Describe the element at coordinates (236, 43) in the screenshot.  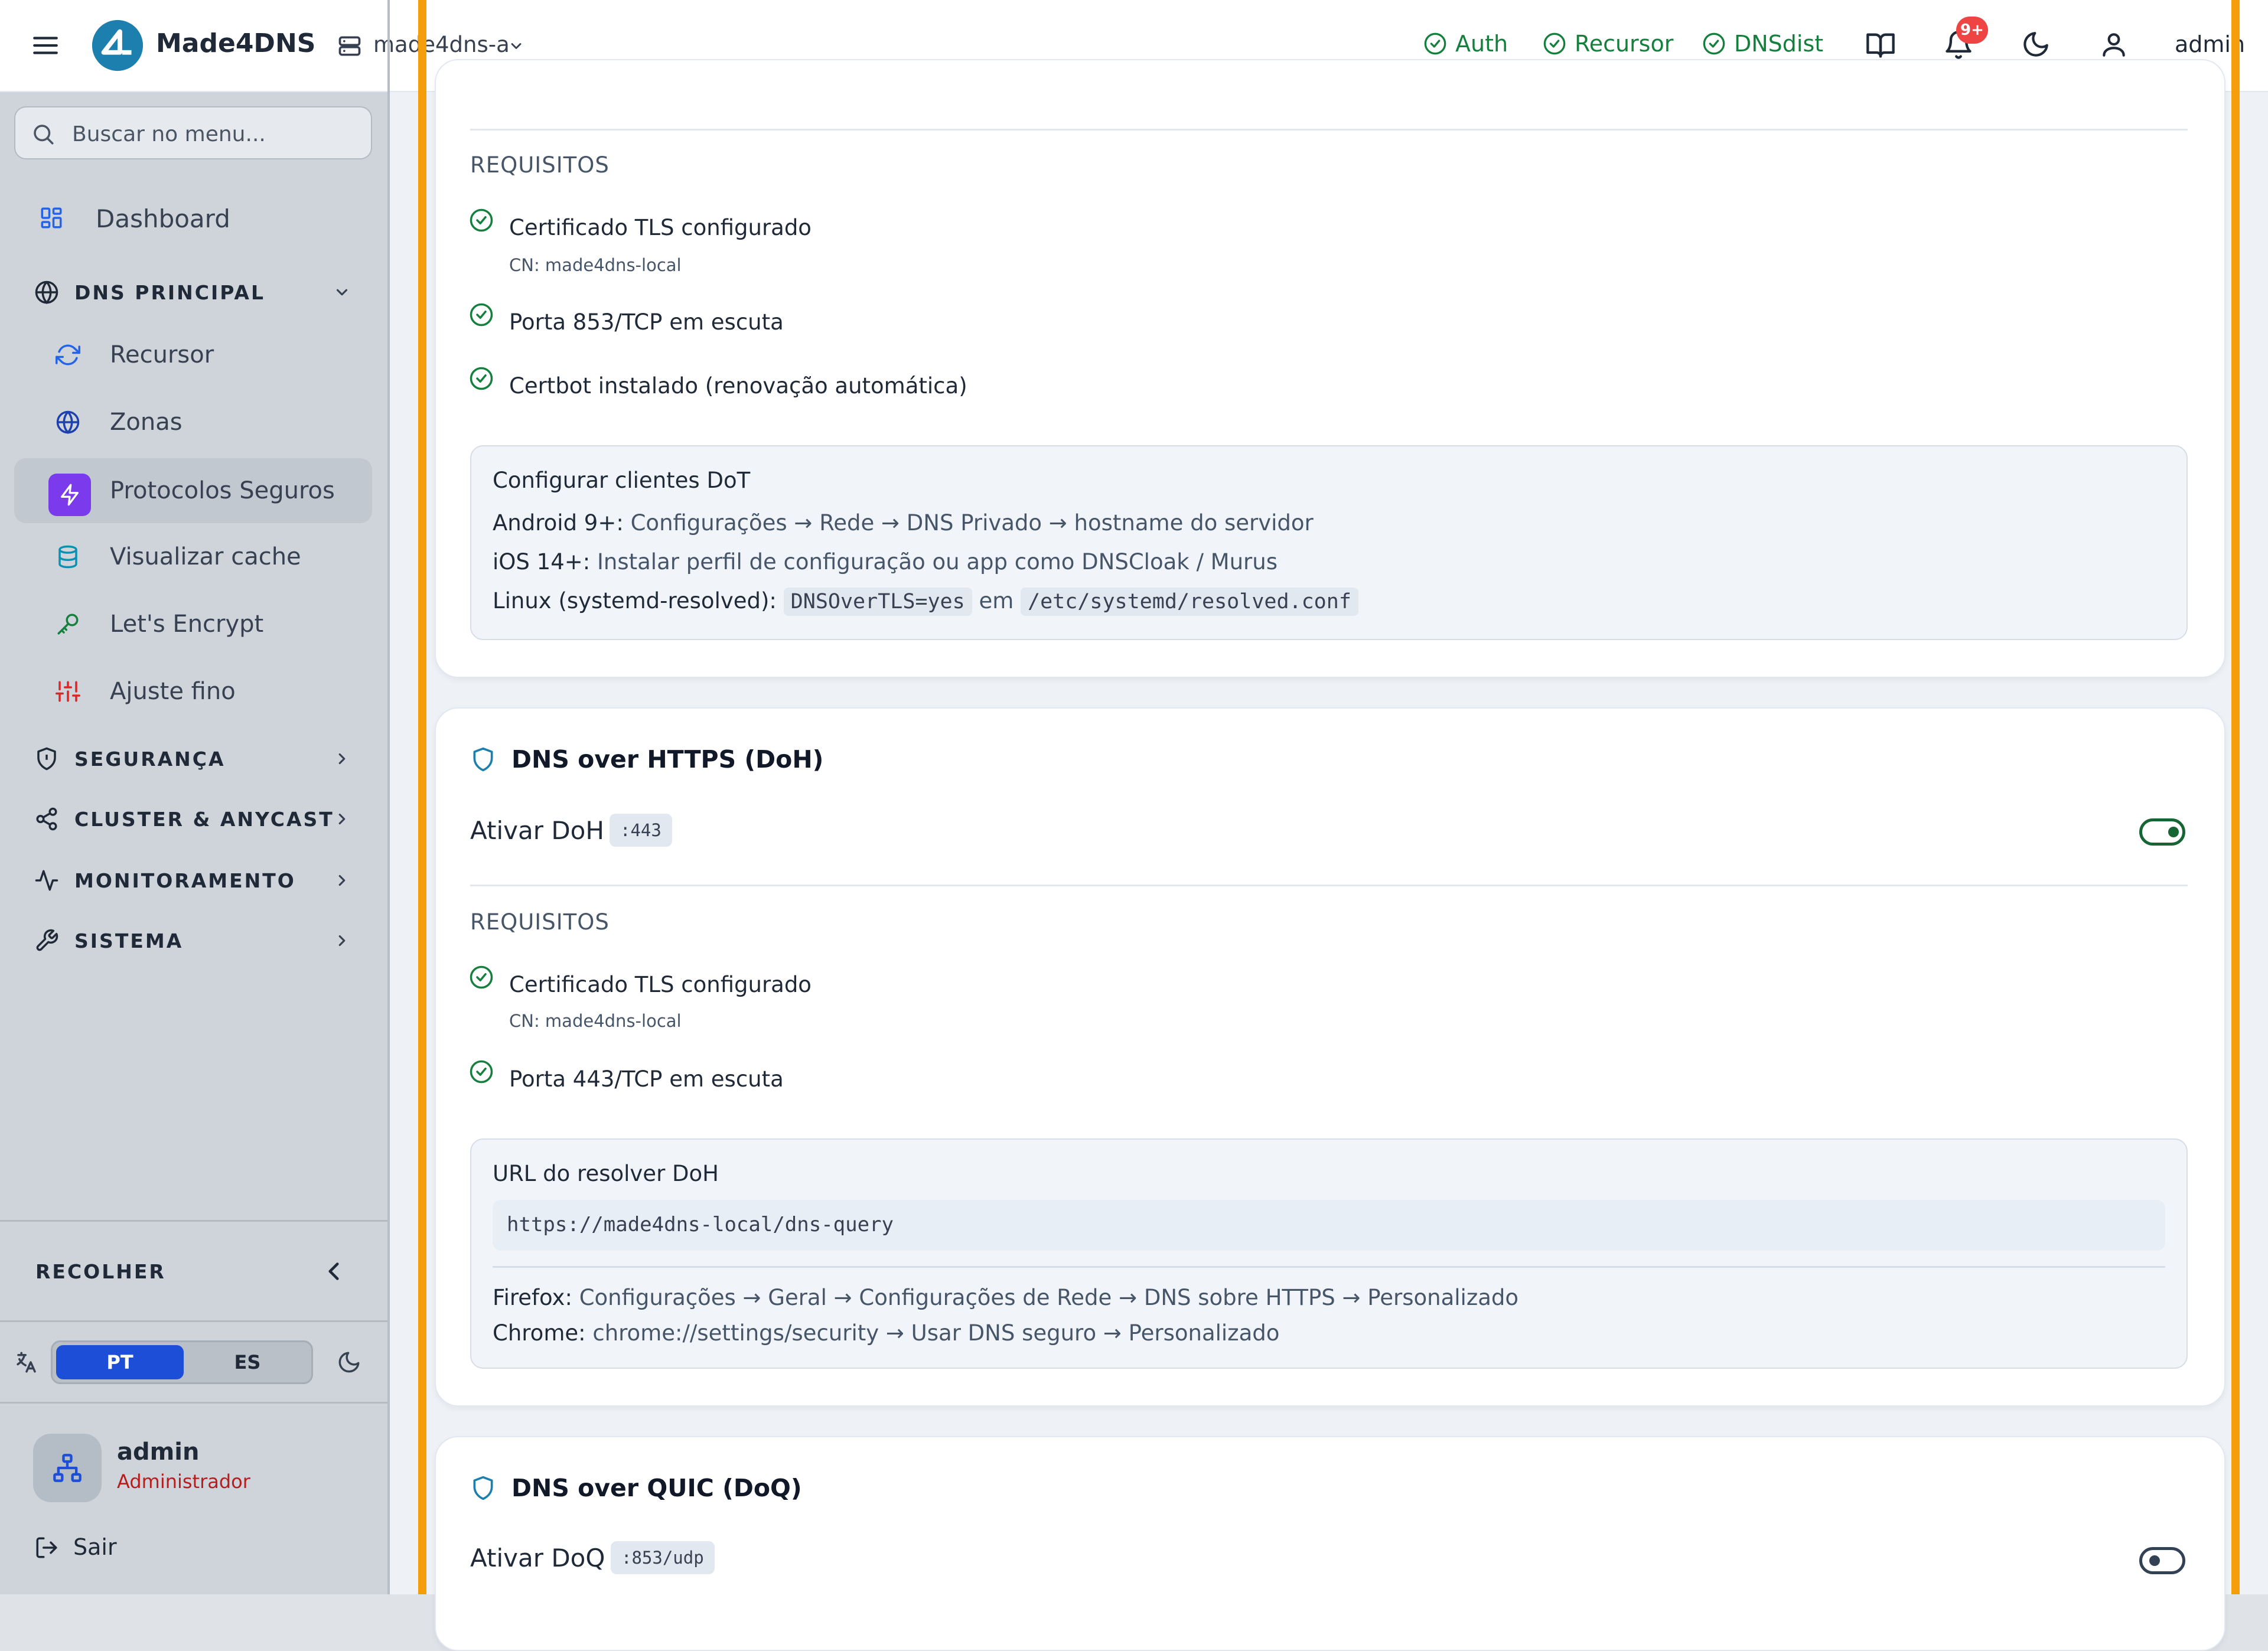
I see `brand-name: Made4DNS` at that location.